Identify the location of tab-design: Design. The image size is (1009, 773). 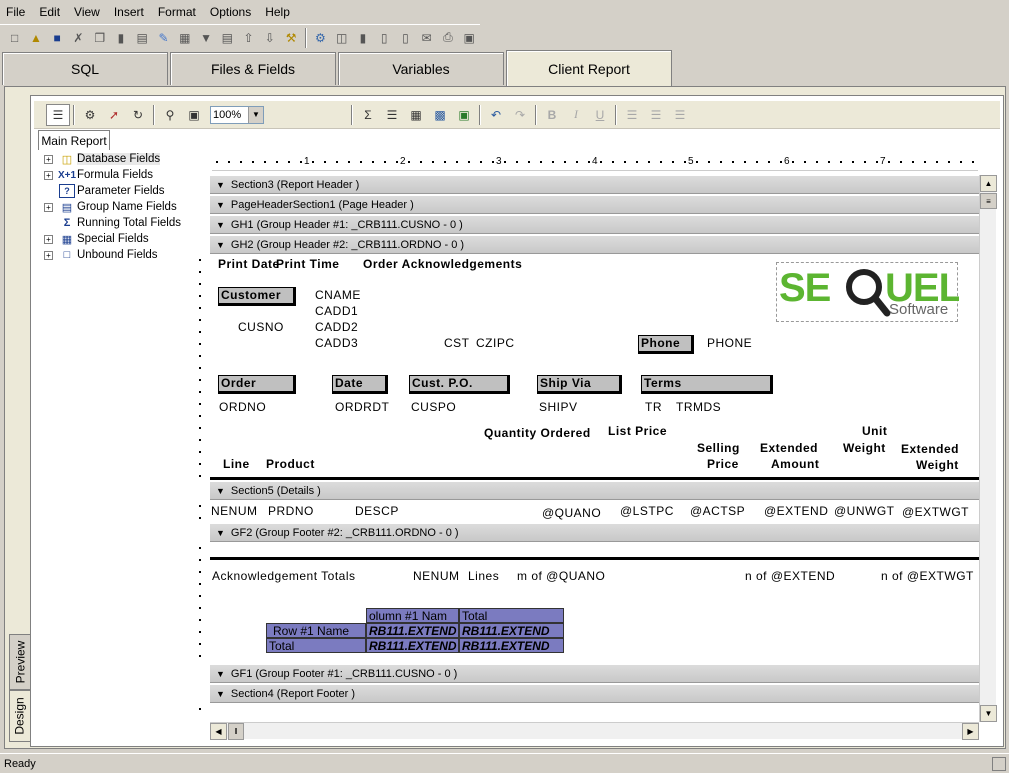
(20, 716).